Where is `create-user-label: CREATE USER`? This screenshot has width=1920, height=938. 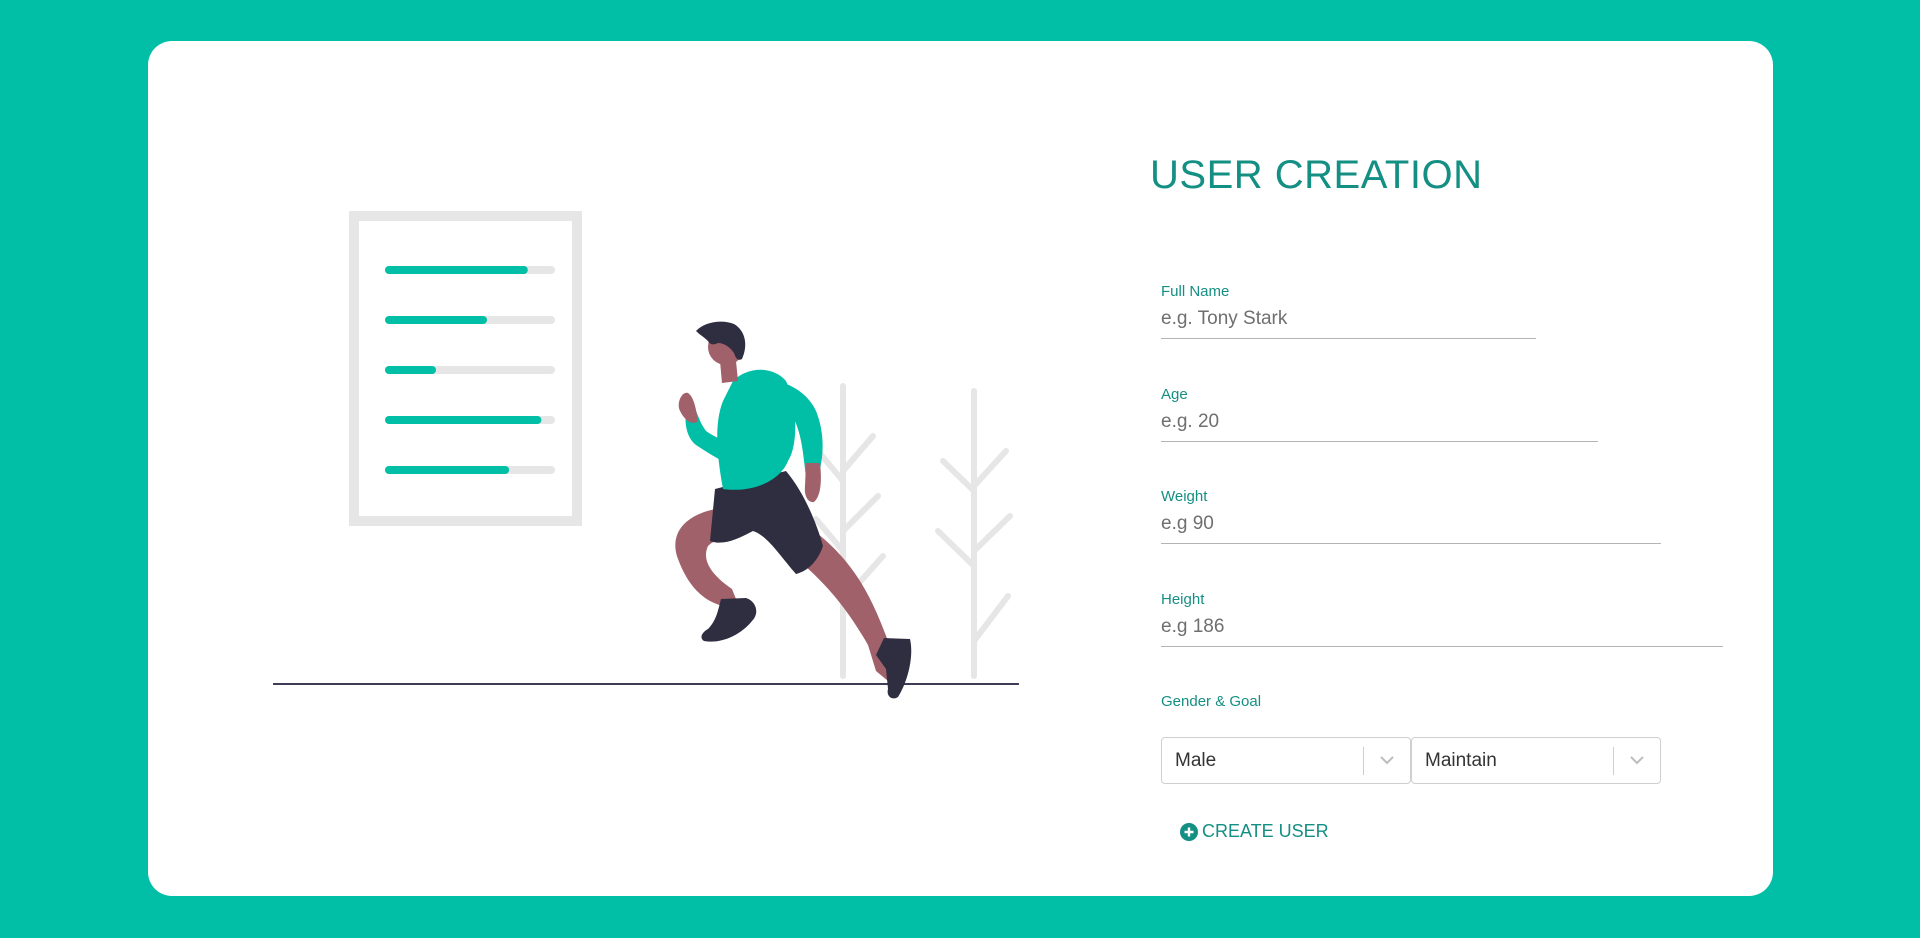 create-user-label: CREATE USER is located at coordinates (1265, 831).